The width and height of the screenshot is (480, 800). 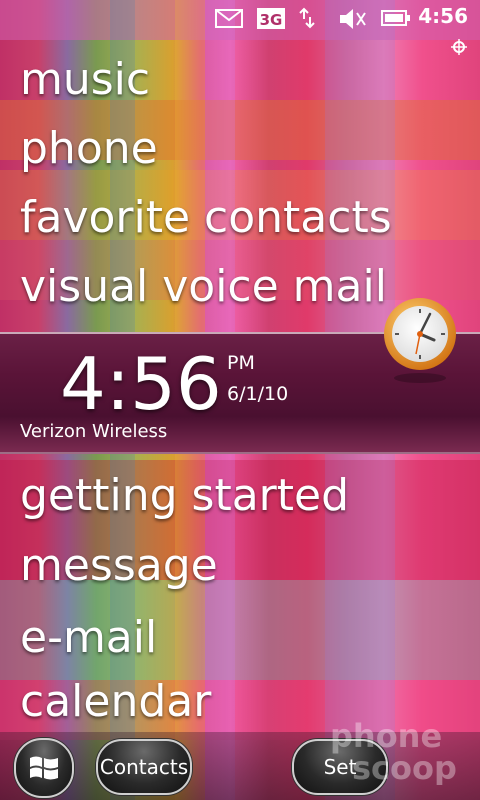 I want to click on menu-item-phone: phone, so click(x=89, y=149).